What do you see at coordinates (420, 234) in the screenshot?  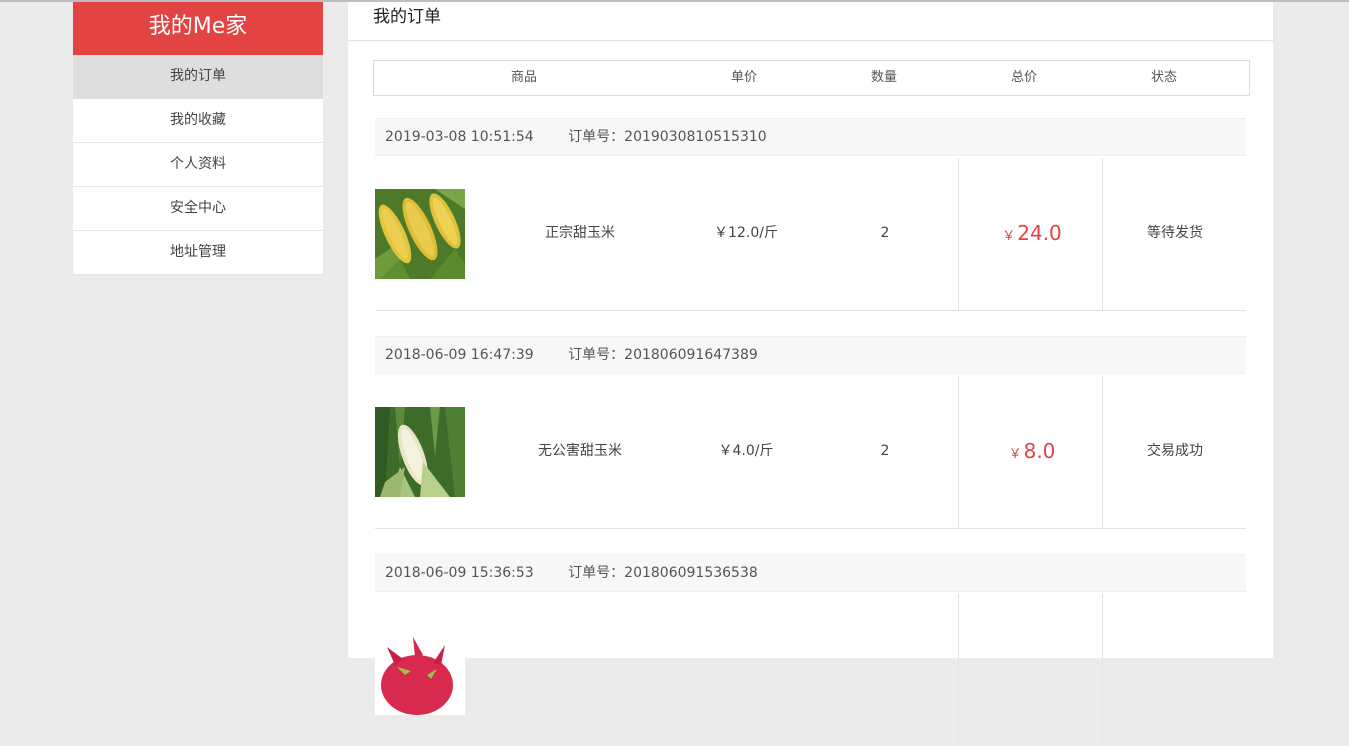 I see `yellow-corn-photo-icon` at bounding box center [420, 234].